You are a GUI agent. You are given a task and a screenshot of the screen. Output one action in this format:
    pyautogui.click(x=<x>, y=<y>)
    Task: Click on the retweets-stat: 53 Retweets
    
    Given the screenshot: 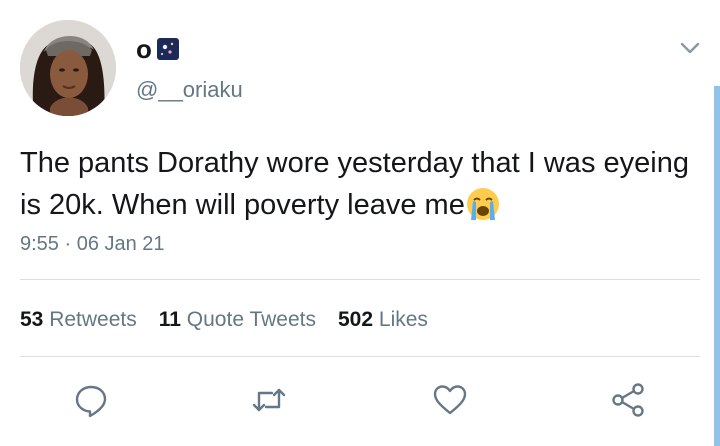 What is the action you would take?
    pyautogui.click(x=78, y=320)
    